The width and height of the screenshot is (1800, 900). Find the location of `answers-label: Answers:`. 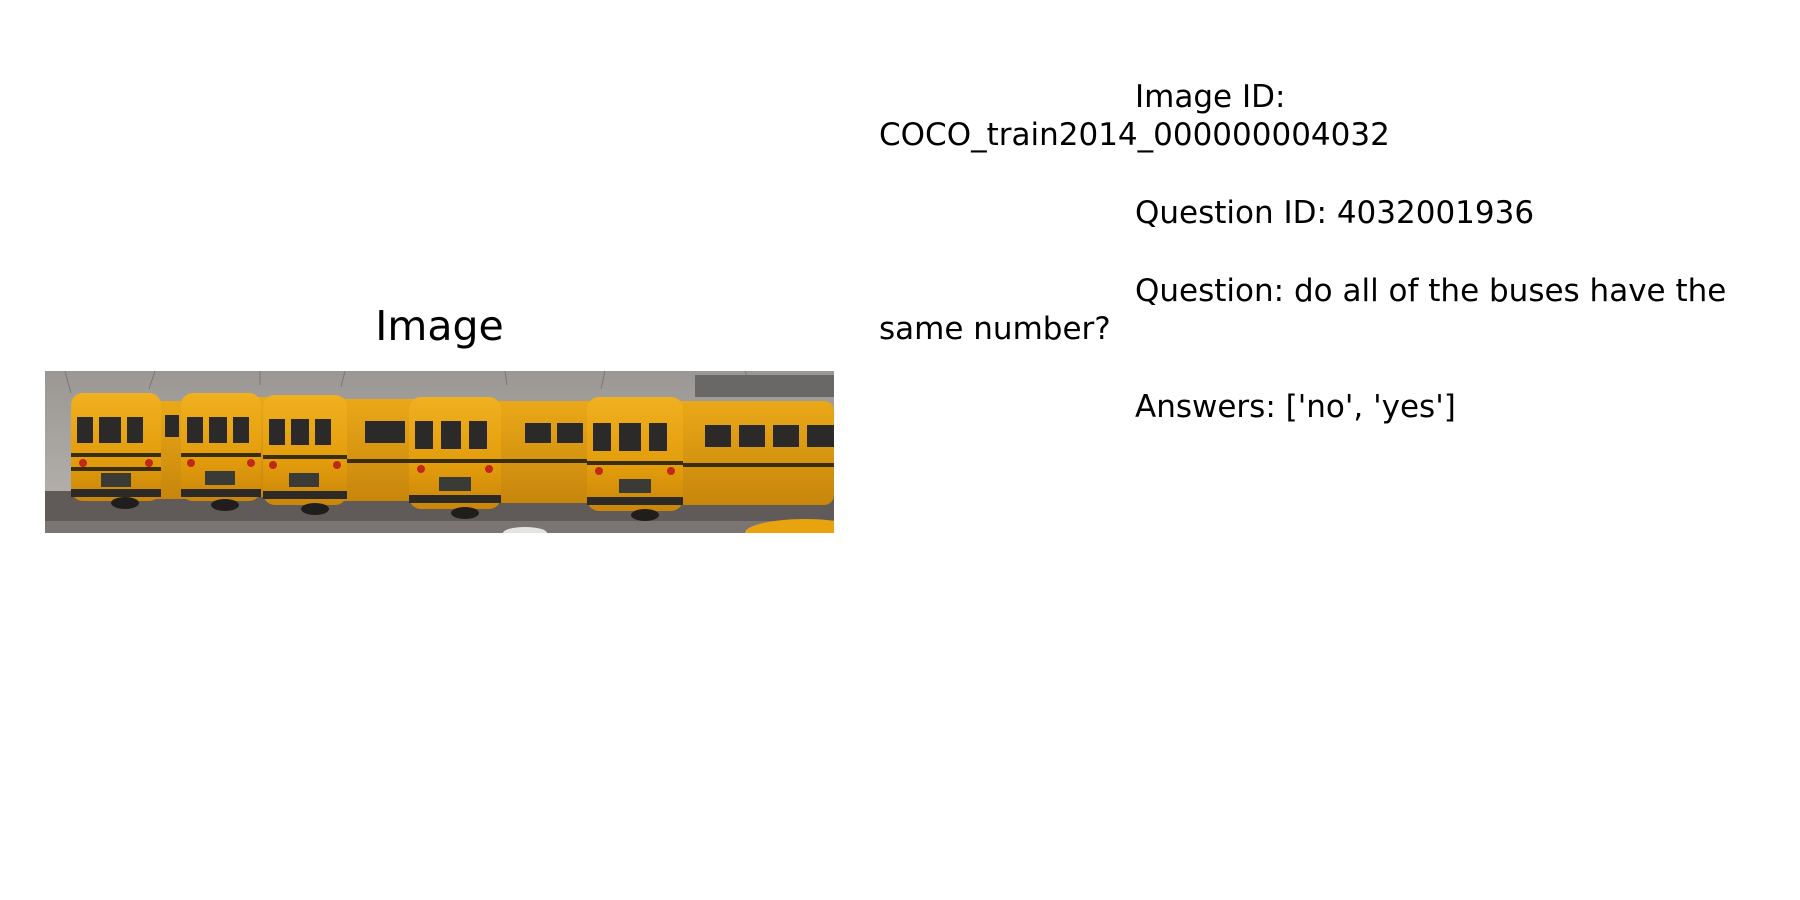

answers-label: Answers: is located at coordinates (1205, 407).